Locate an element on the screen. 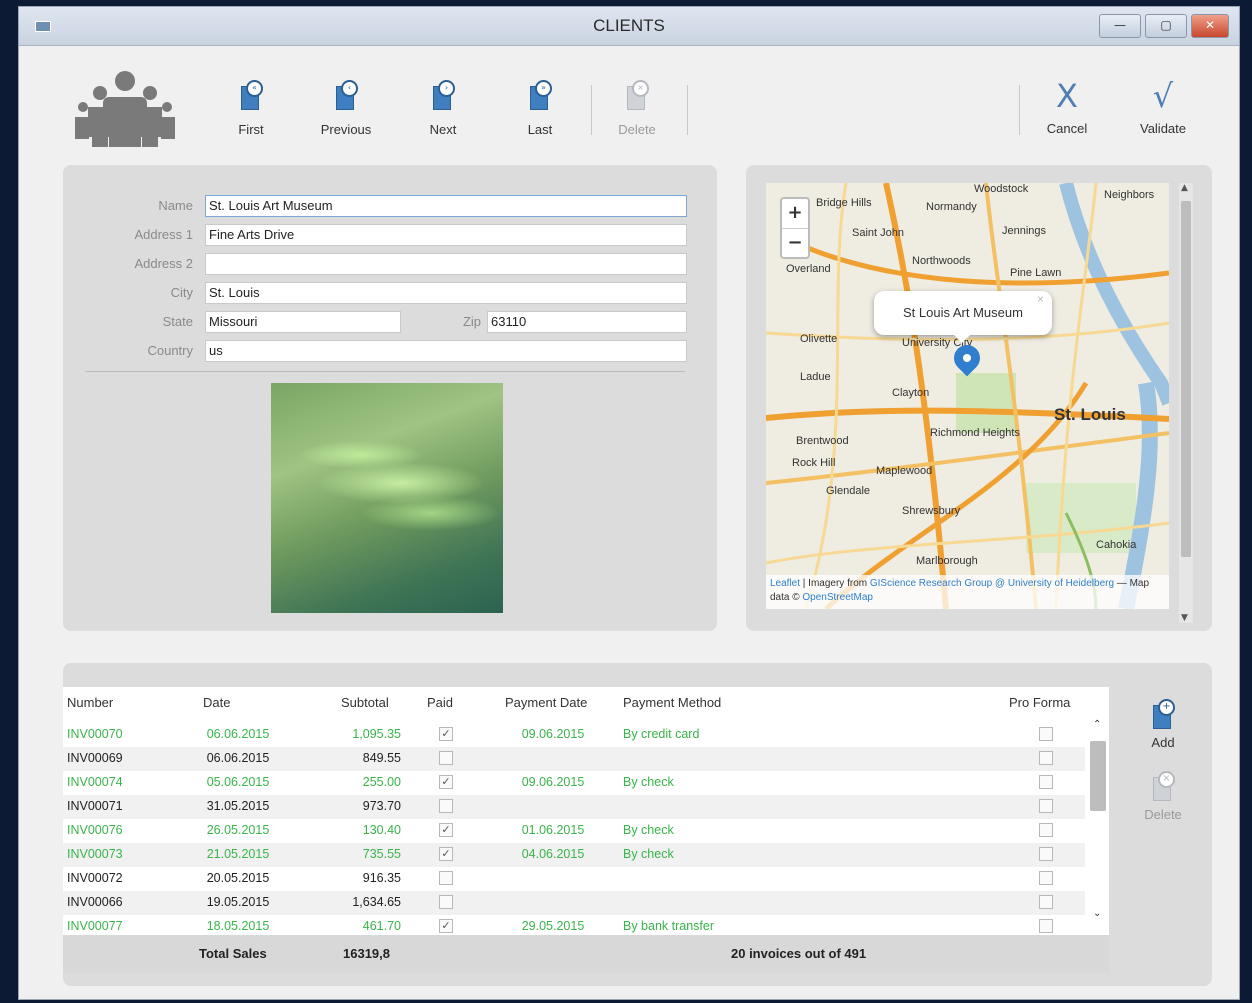  clients-group-icon is located at coordinates (125, 109).